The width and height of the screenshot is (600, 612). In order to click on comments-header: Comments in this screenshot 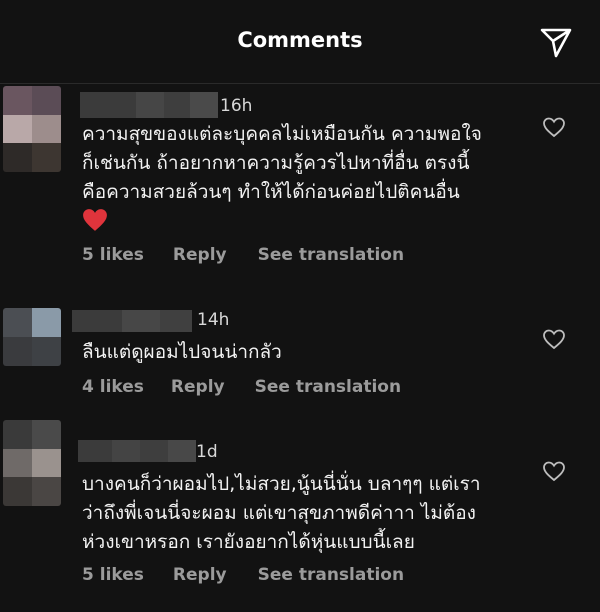, I will do `click(300, 42)`.